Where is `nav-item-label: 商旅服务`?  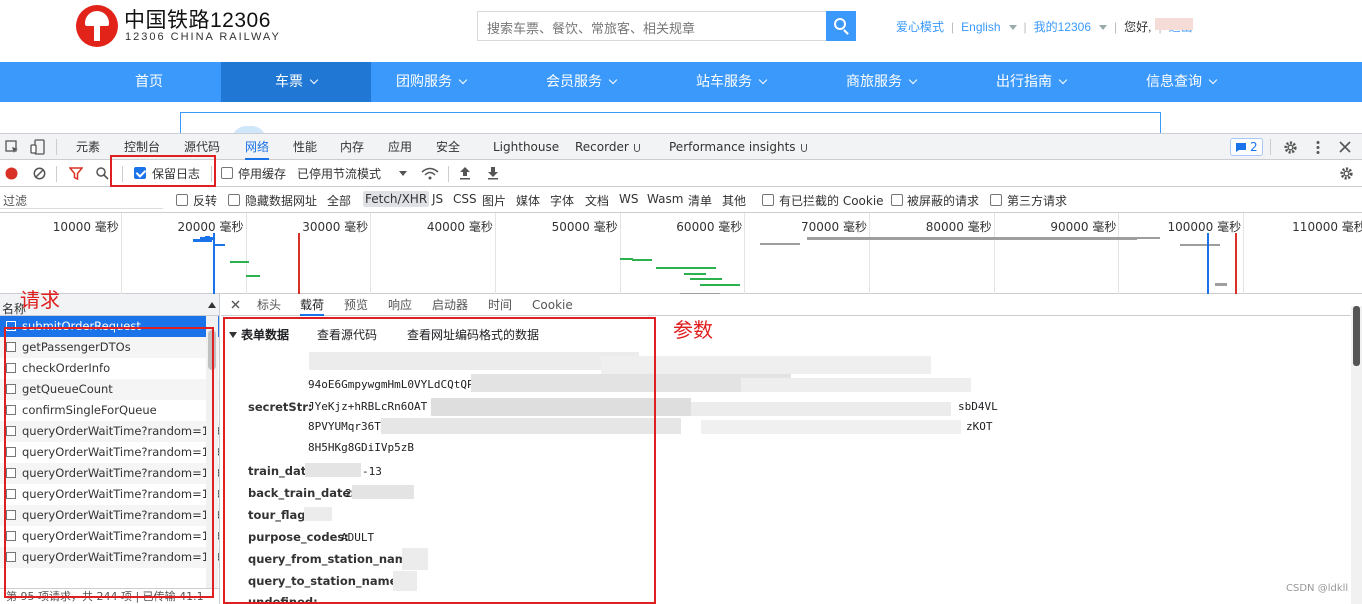
nav-item-label: 商旅服务 is located at coordinates (874, 82).